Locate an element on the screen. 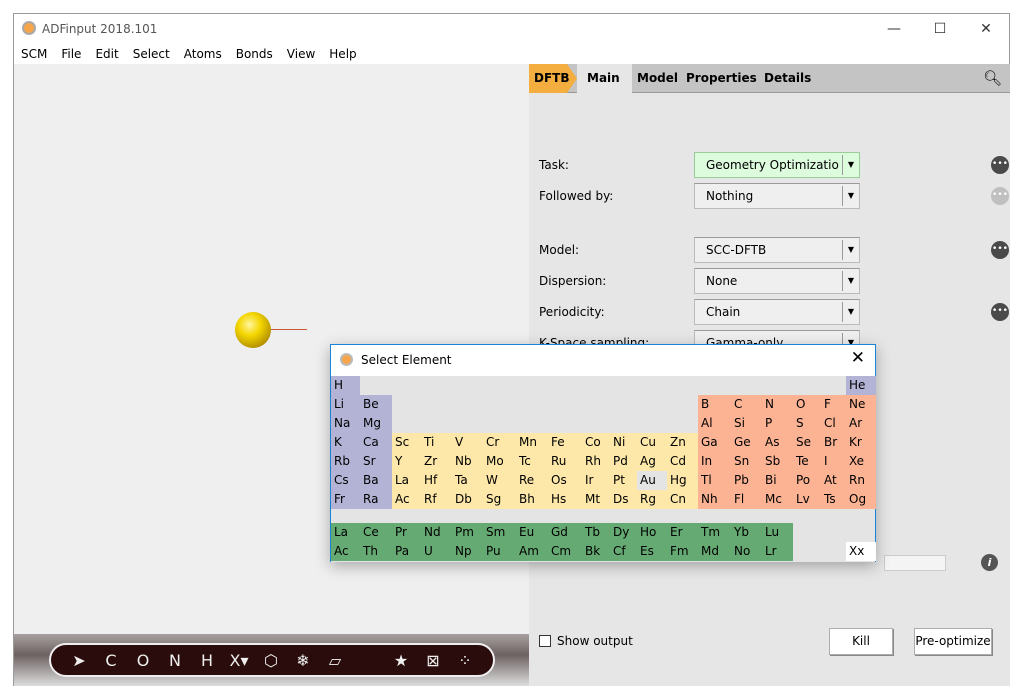 The width and height of the screenshot is (1023, 698). element-Te: Te is located at coordinates (807, 461).